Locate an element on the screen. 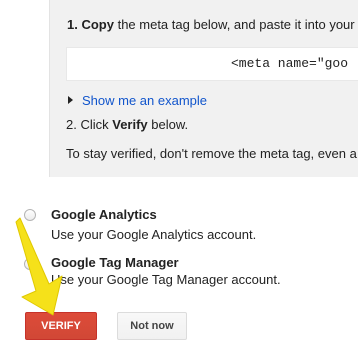 Image resolution: width=358 pixels, height=353 pixels. google-analytics-radio is located at coordinates (30, 215).